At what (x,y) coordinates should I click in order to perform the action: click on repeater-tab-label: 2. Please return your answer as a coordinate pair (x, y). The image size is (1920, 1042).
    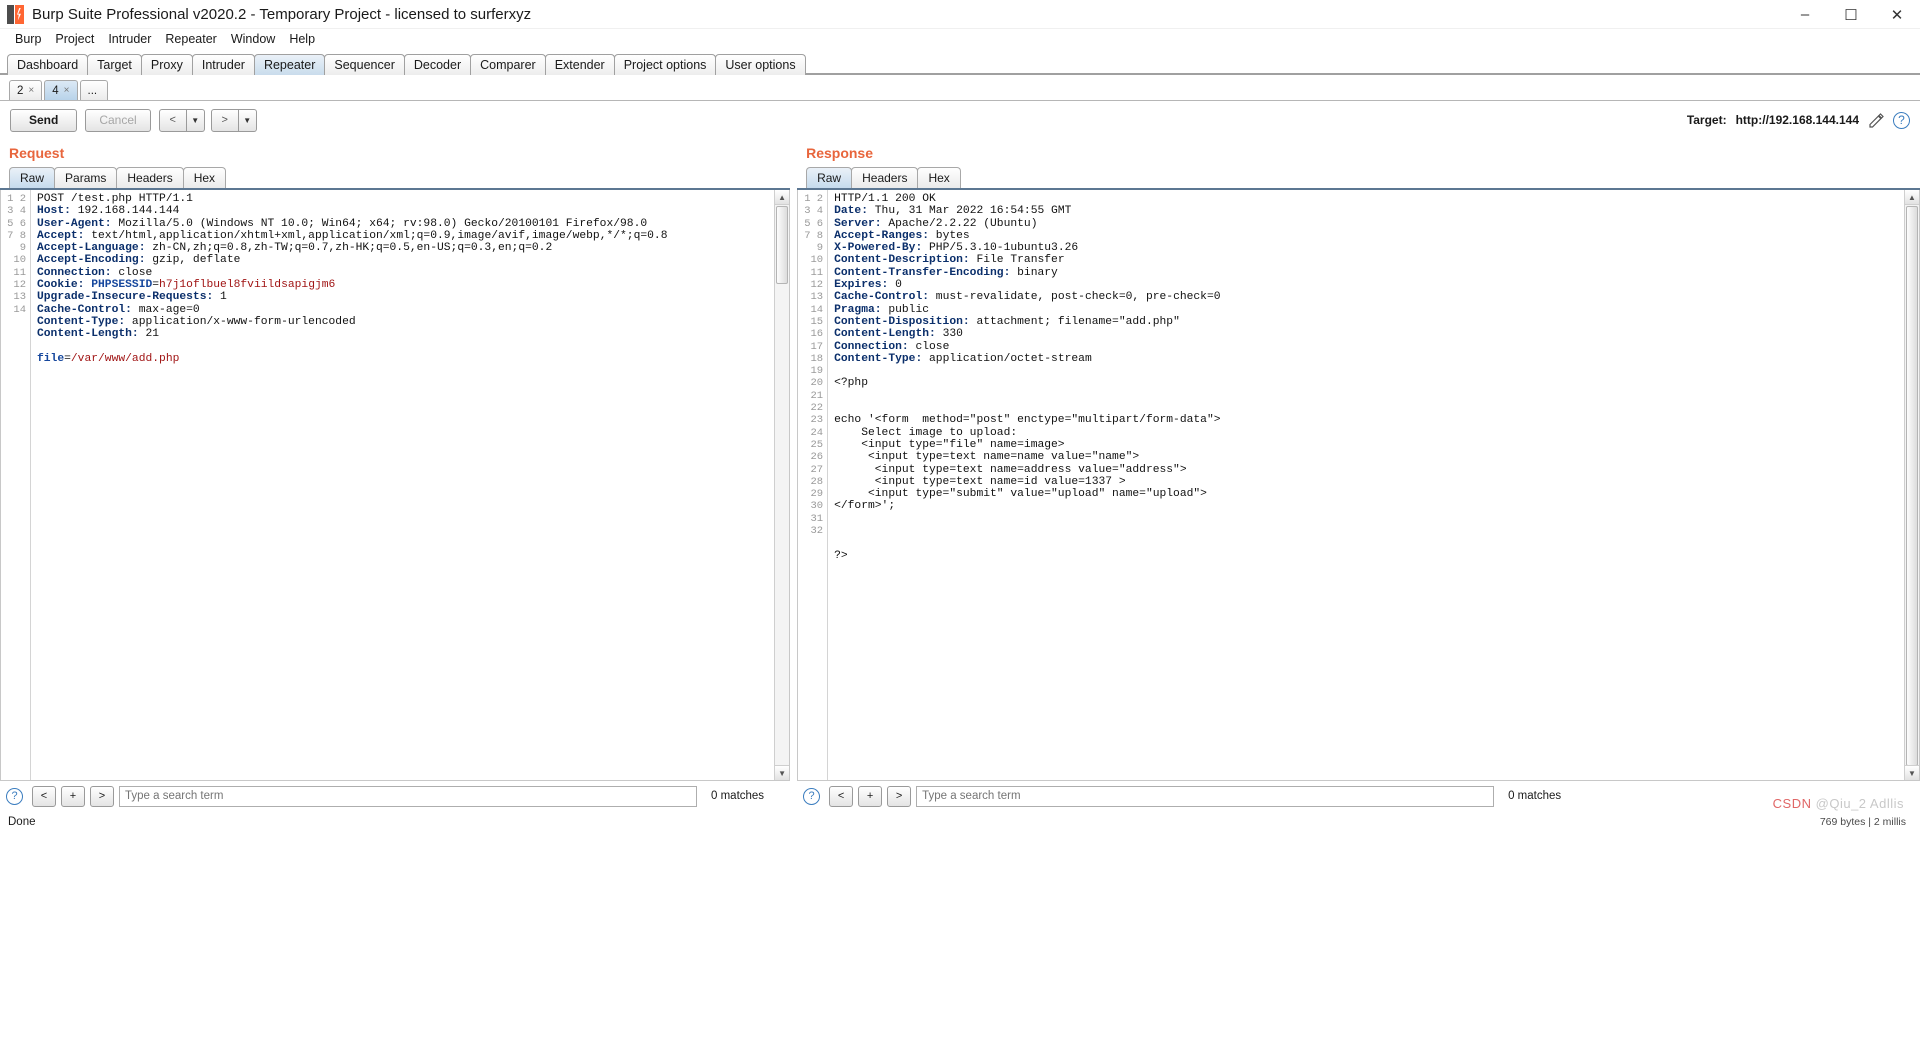
    Looking at the image, I should click on (20, 90).